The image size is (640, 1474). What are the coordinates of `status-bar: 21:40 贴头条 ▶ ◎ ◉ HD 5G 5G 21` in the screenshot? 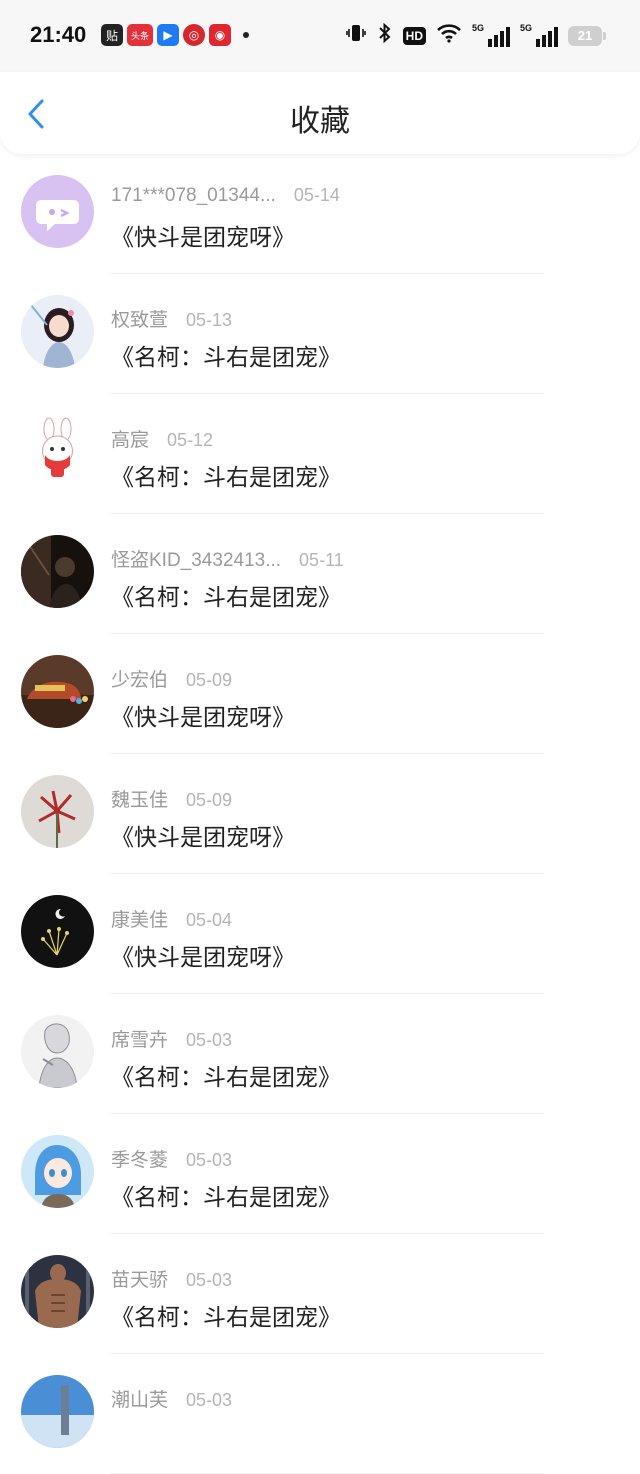 It's located at (320, 36).